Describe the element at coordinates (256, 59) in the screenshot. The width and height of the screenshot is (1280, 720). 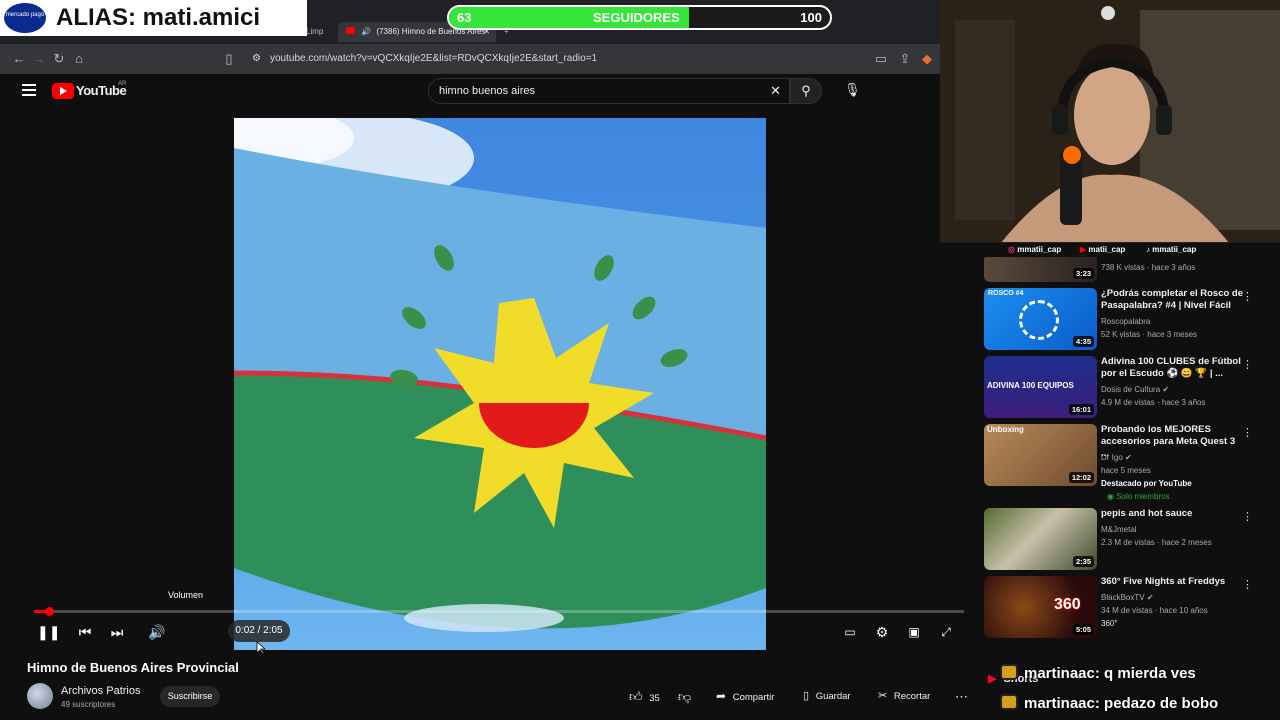
I see `site-info-icon: ⚙` at that location.